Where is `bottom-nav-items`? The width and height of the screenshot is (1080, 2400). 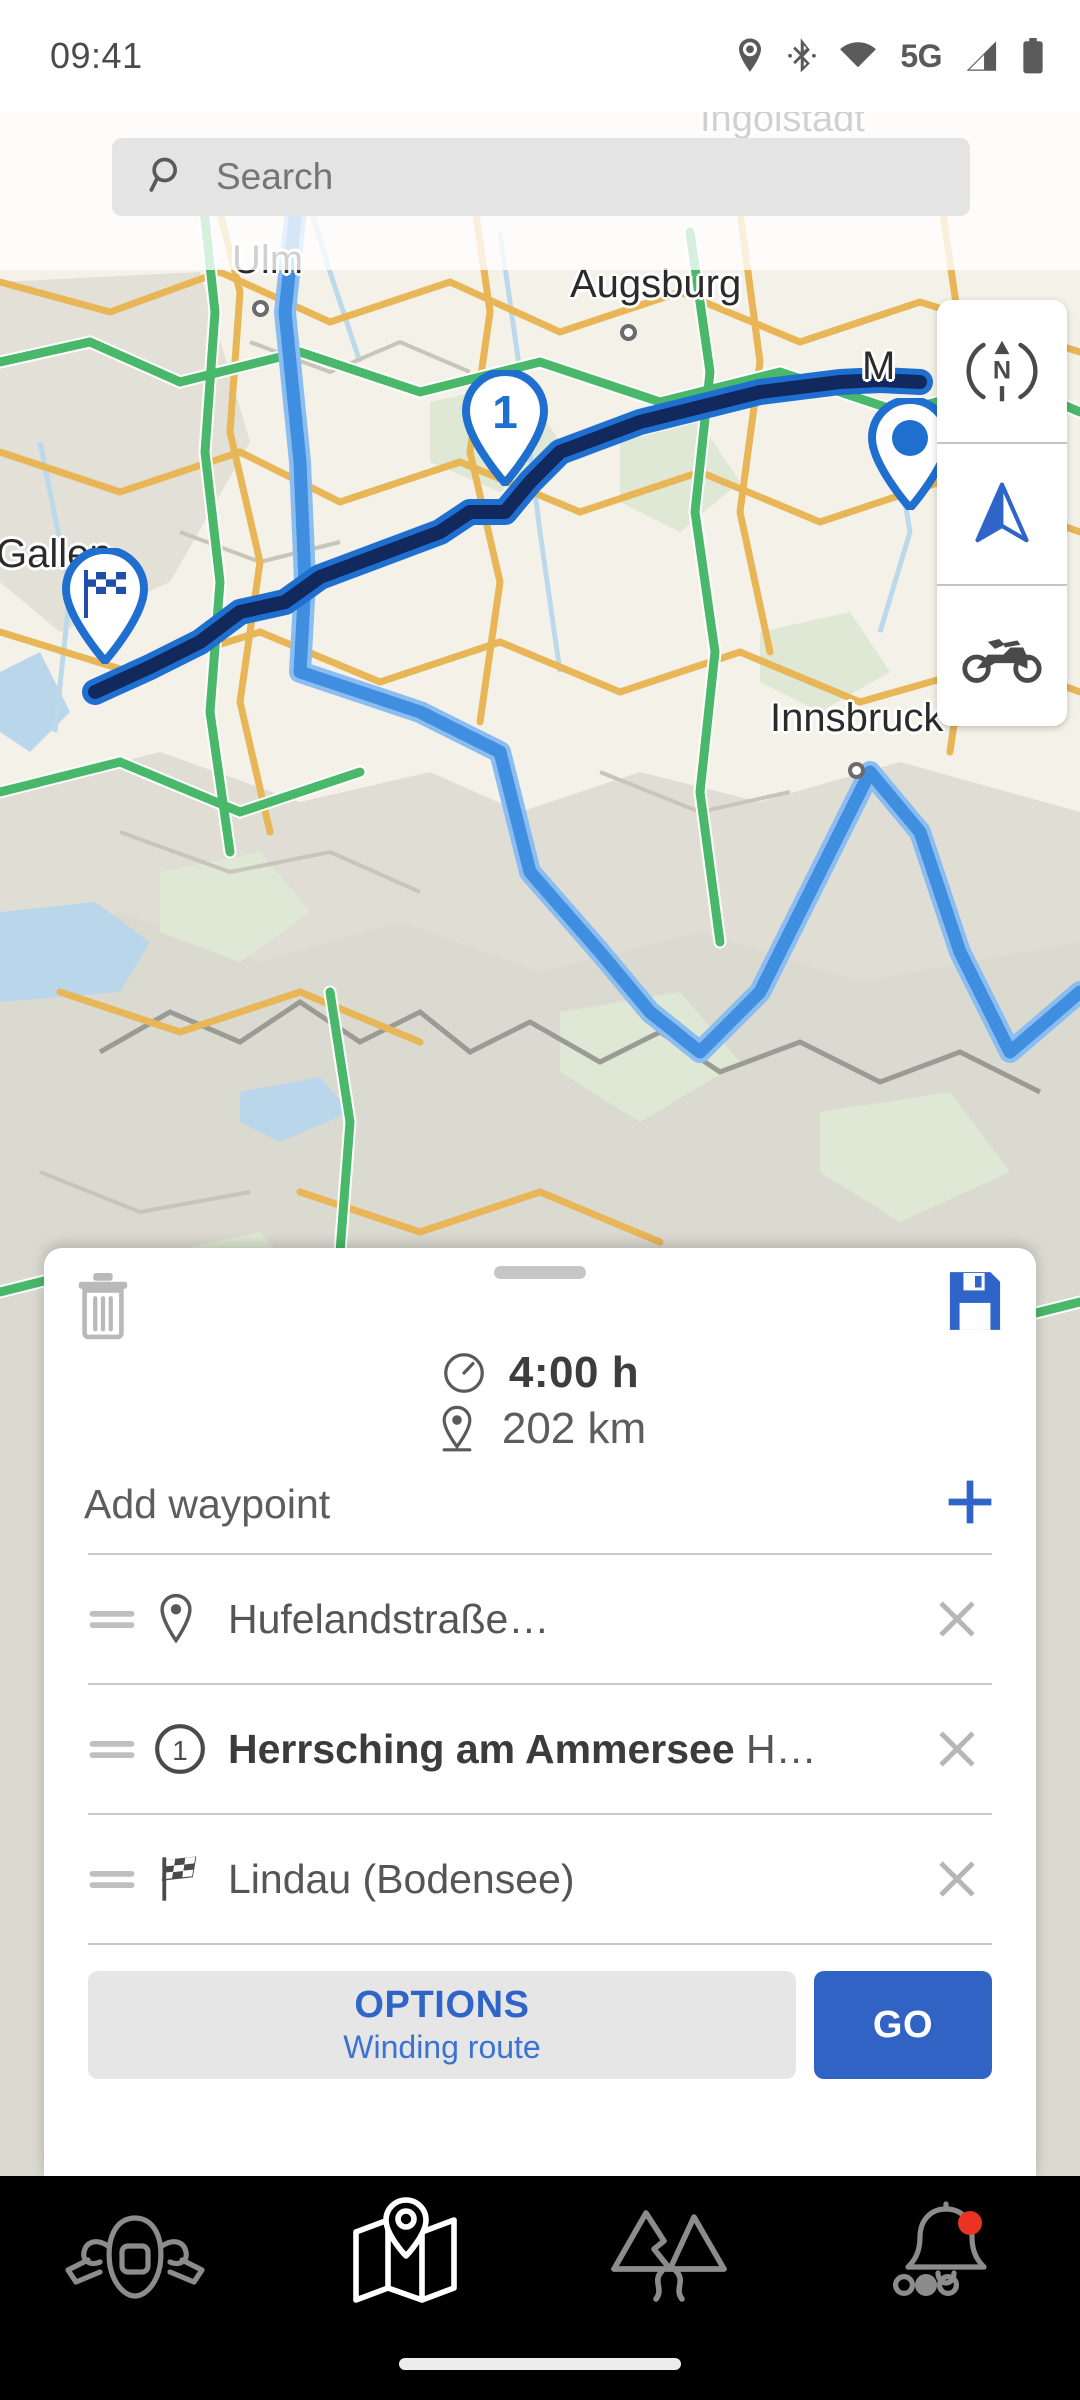 bottom-nav-items is located at coordinates (540, 2256).